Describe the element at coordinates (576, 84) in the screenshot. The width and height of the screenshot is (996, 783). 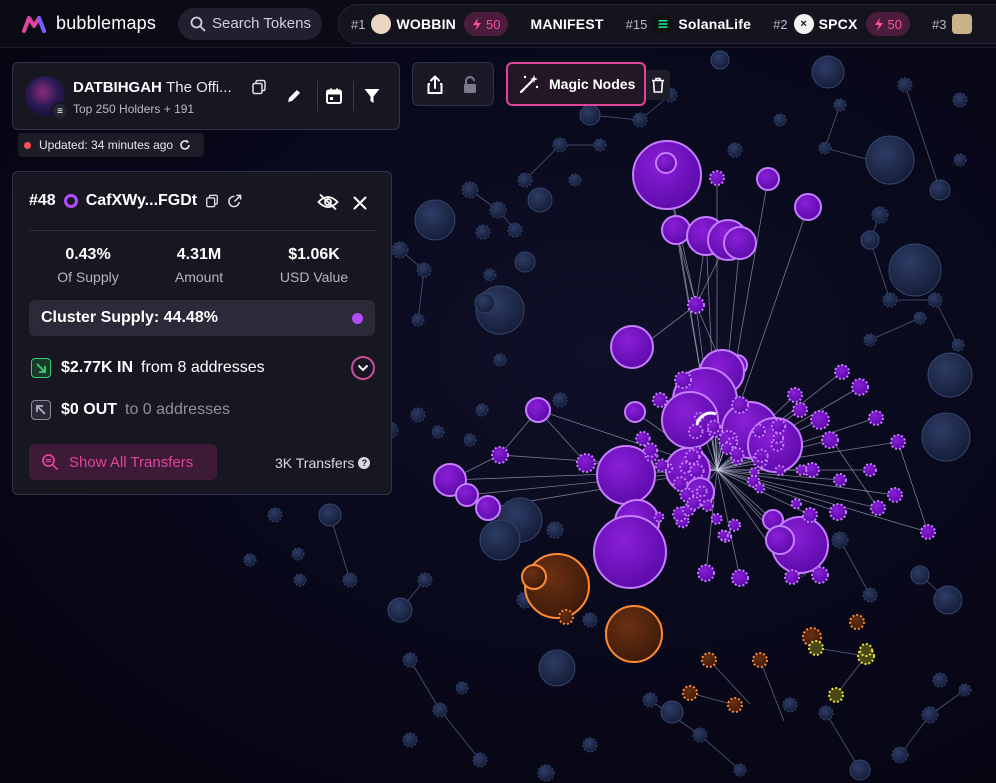
I see `magic-nodes-button: Magic Nodes` at that location.